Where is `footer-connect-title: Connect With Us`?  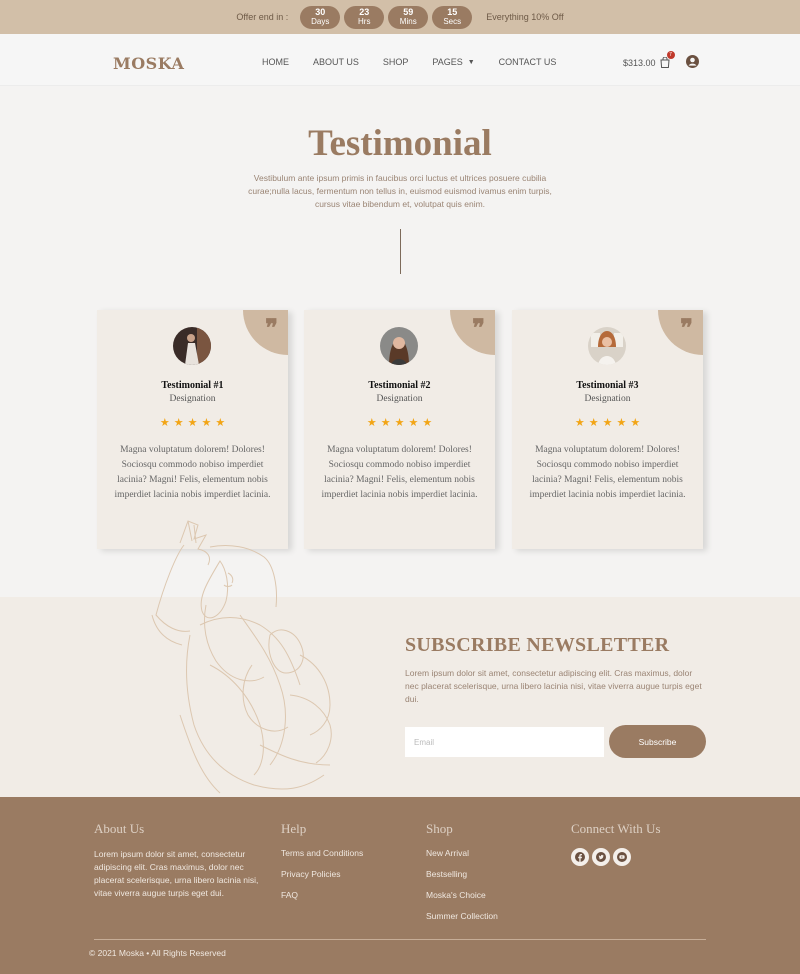
footer-connect-title: Connect With Us is located at coordinates (616, 828).